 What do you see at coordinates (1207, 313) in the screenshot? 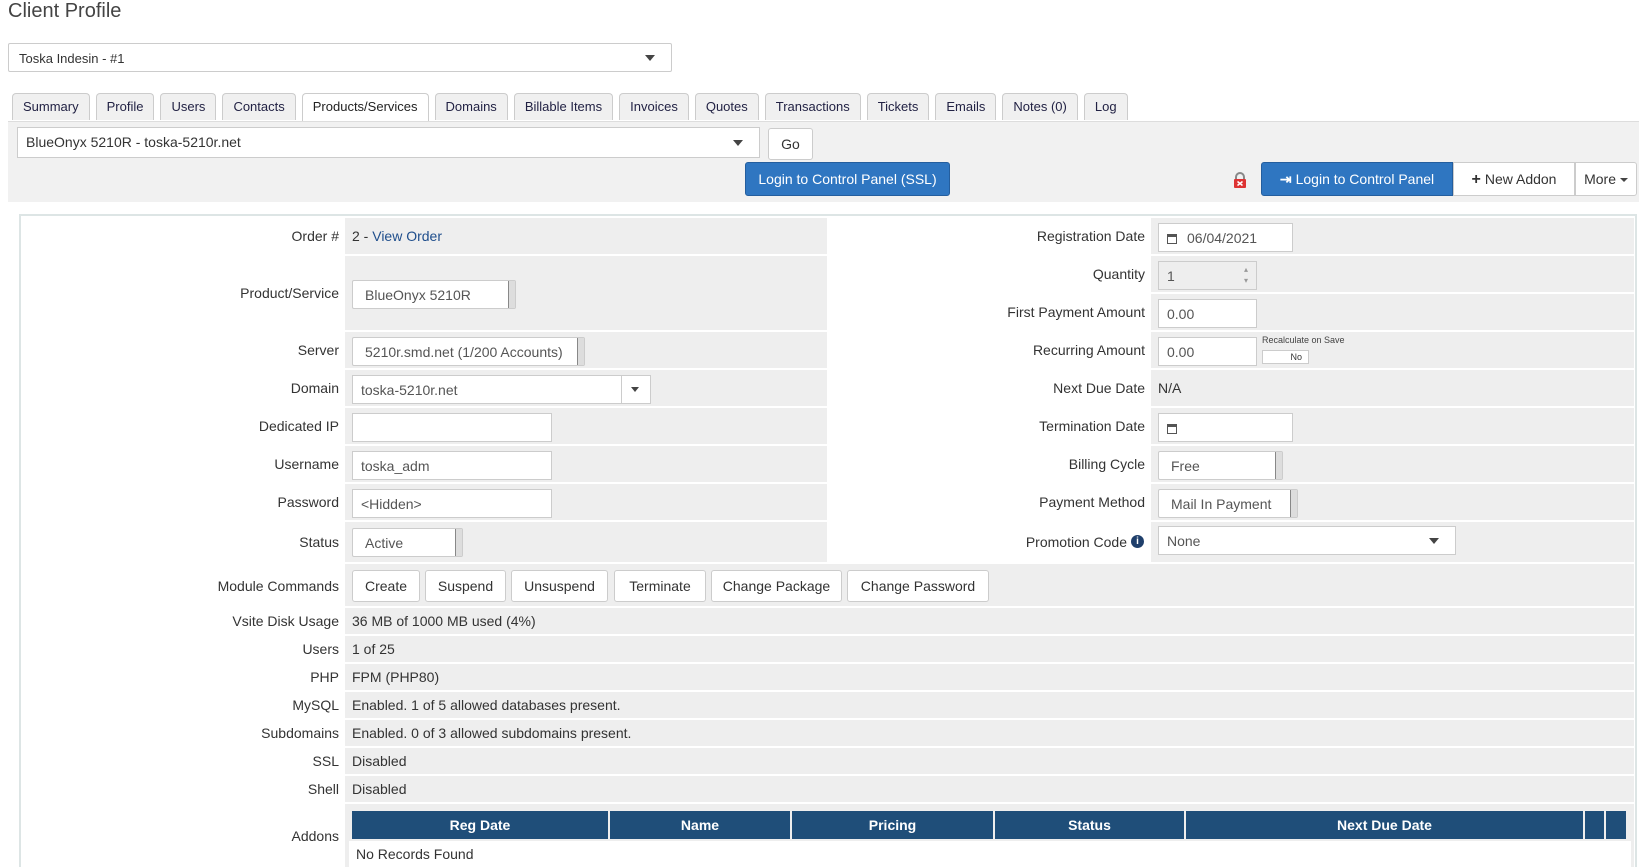
I see `first-payment-input: 0.00` at bounding box center [1207, 313].